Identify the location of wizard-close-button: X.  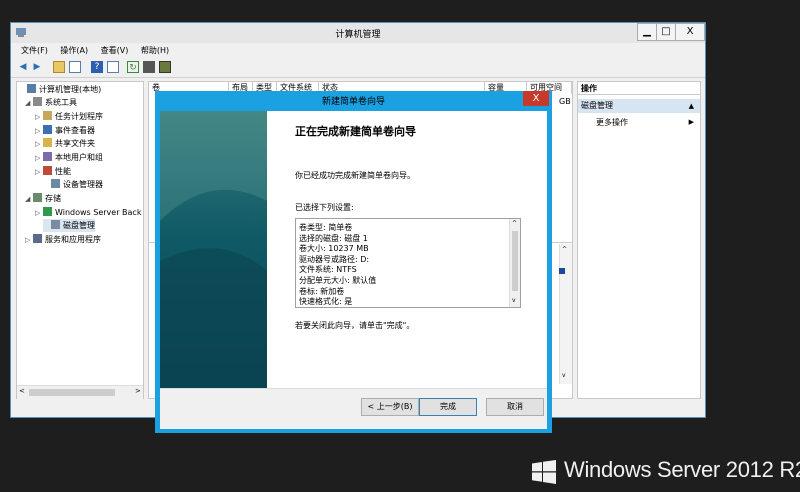
(536, 98).